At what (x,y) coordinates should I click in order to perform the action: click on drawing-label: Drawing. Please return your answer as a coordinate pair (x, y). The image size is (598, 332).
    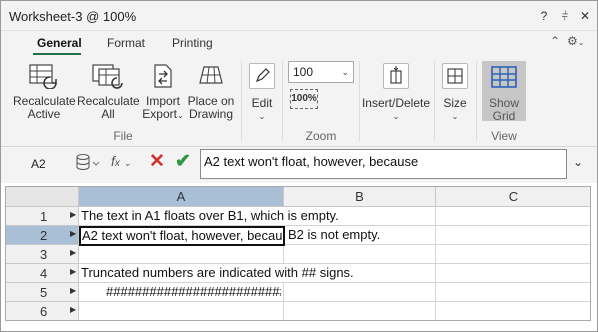
    Looking at the image, I should click on (210, 114).